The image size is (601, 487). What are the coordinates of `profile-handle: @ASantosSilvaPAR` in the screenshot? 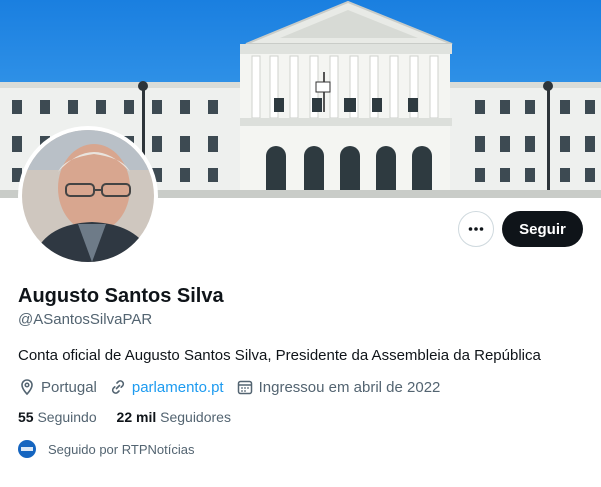 It's located at (85, 319).